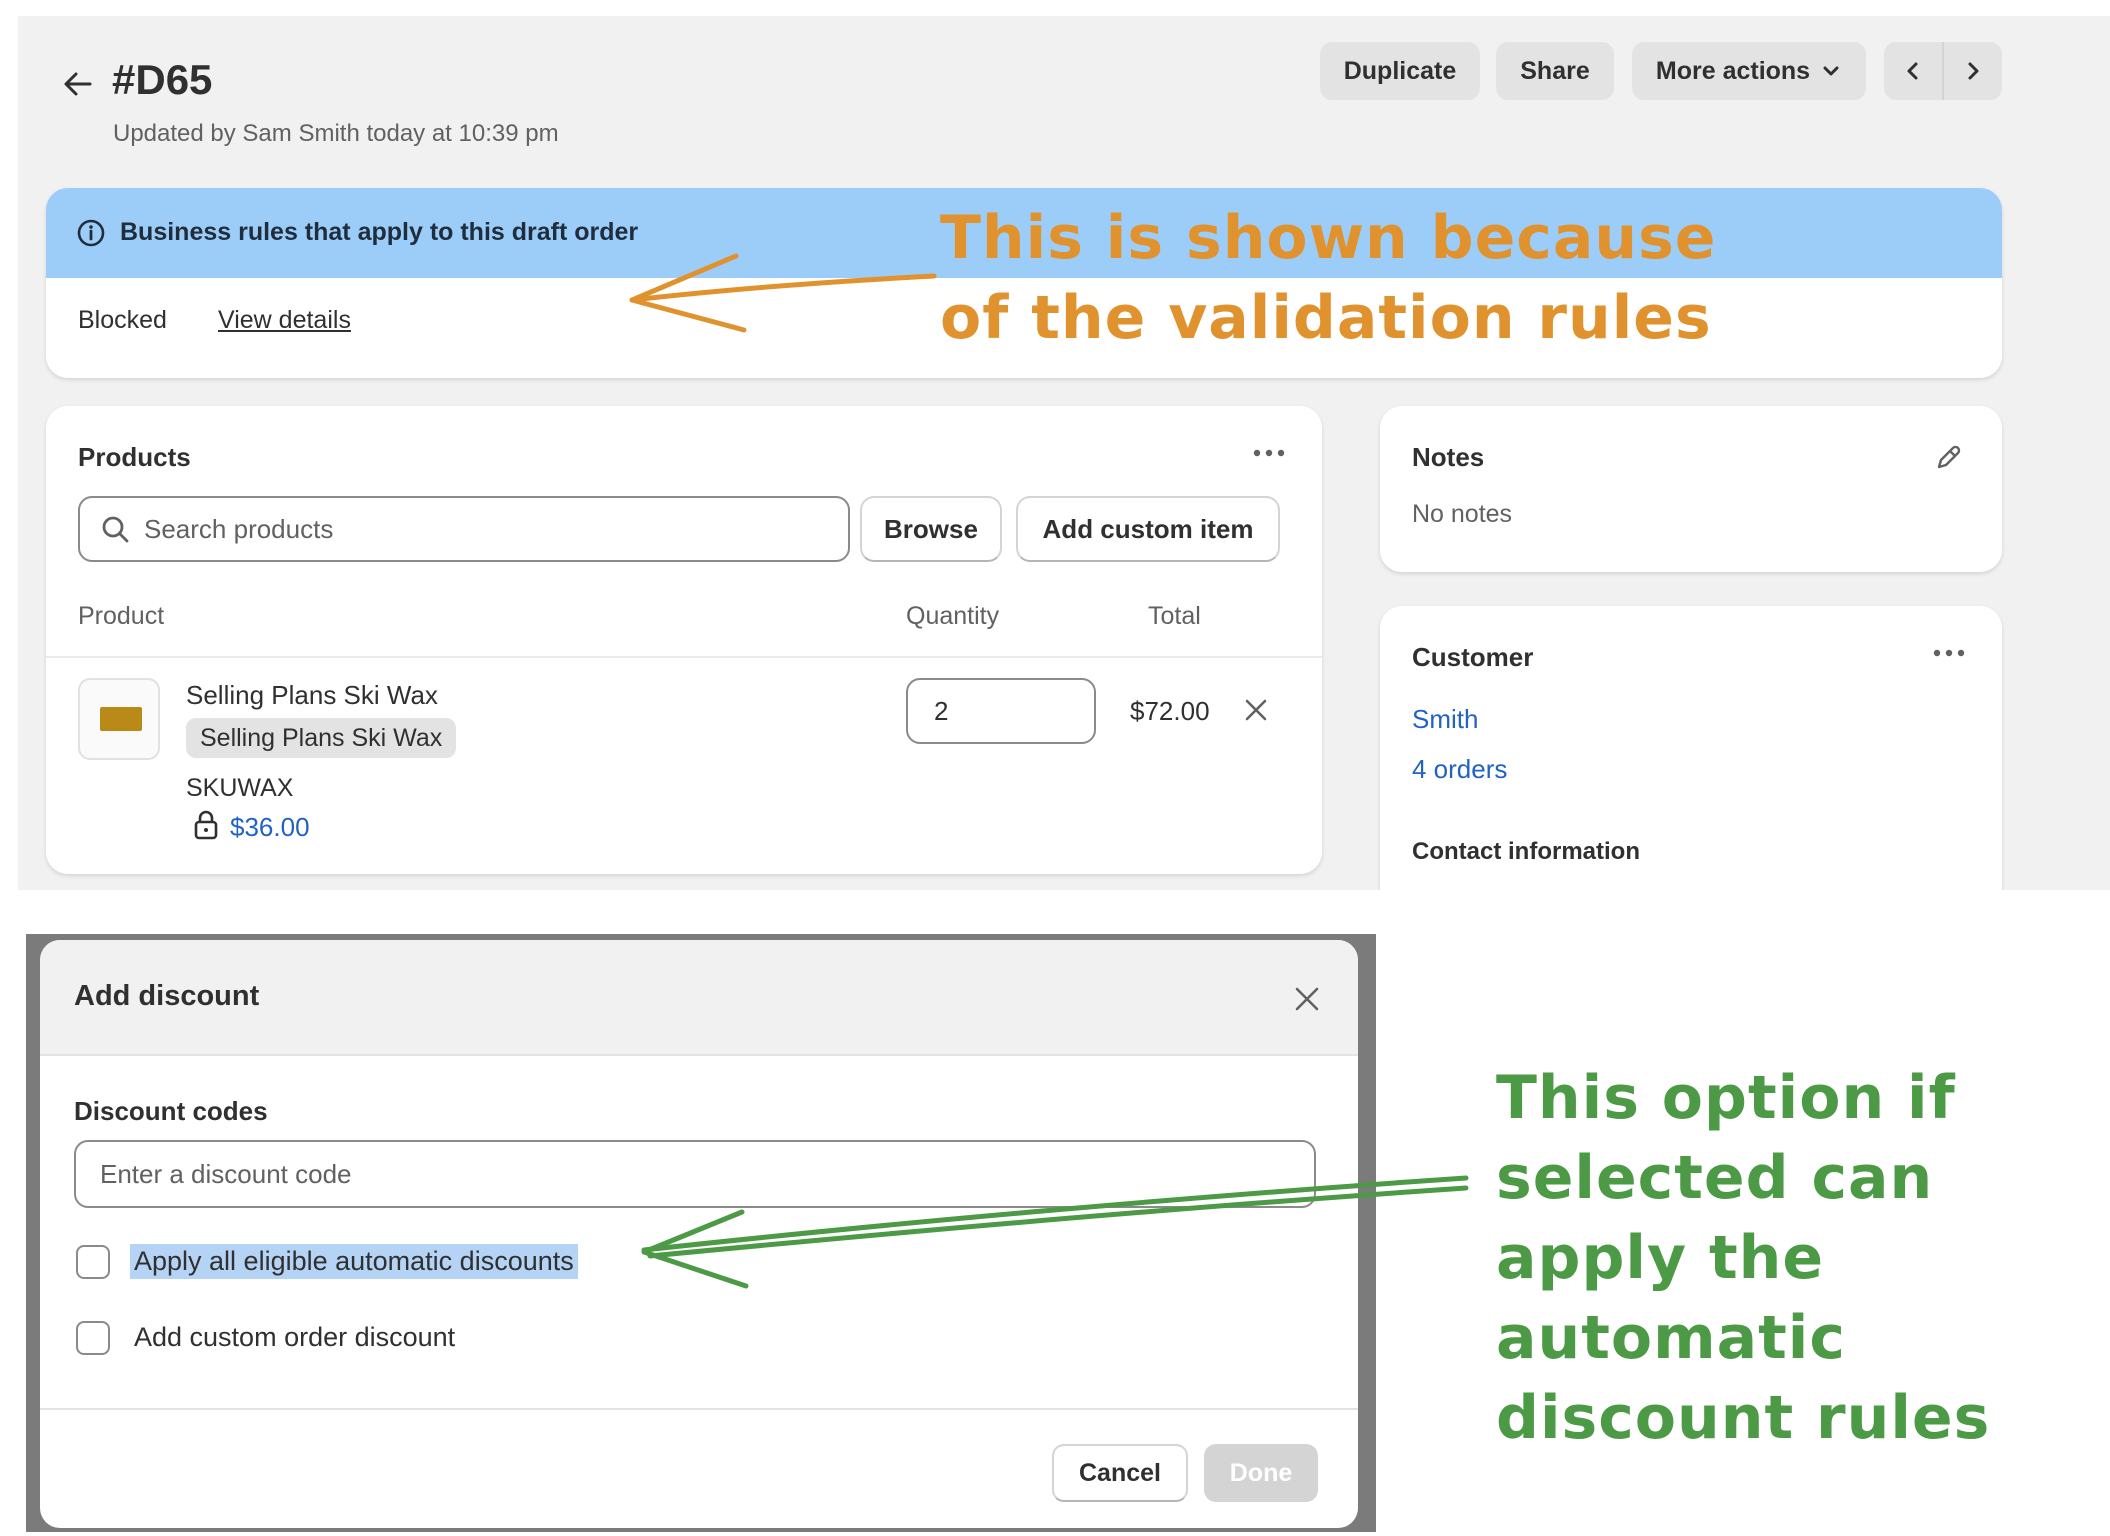 Image resolution: width=2110 pixels, height=1536 pixels. I want to click on custom-order-discount-label: Add custom order discount, so click(295, 1337).